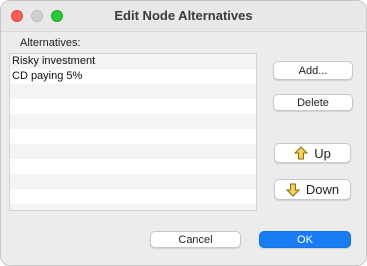  Describe the element at coordinates (133, 76) in the screenshot. I see `list-item: CD paying 5%` at that location.